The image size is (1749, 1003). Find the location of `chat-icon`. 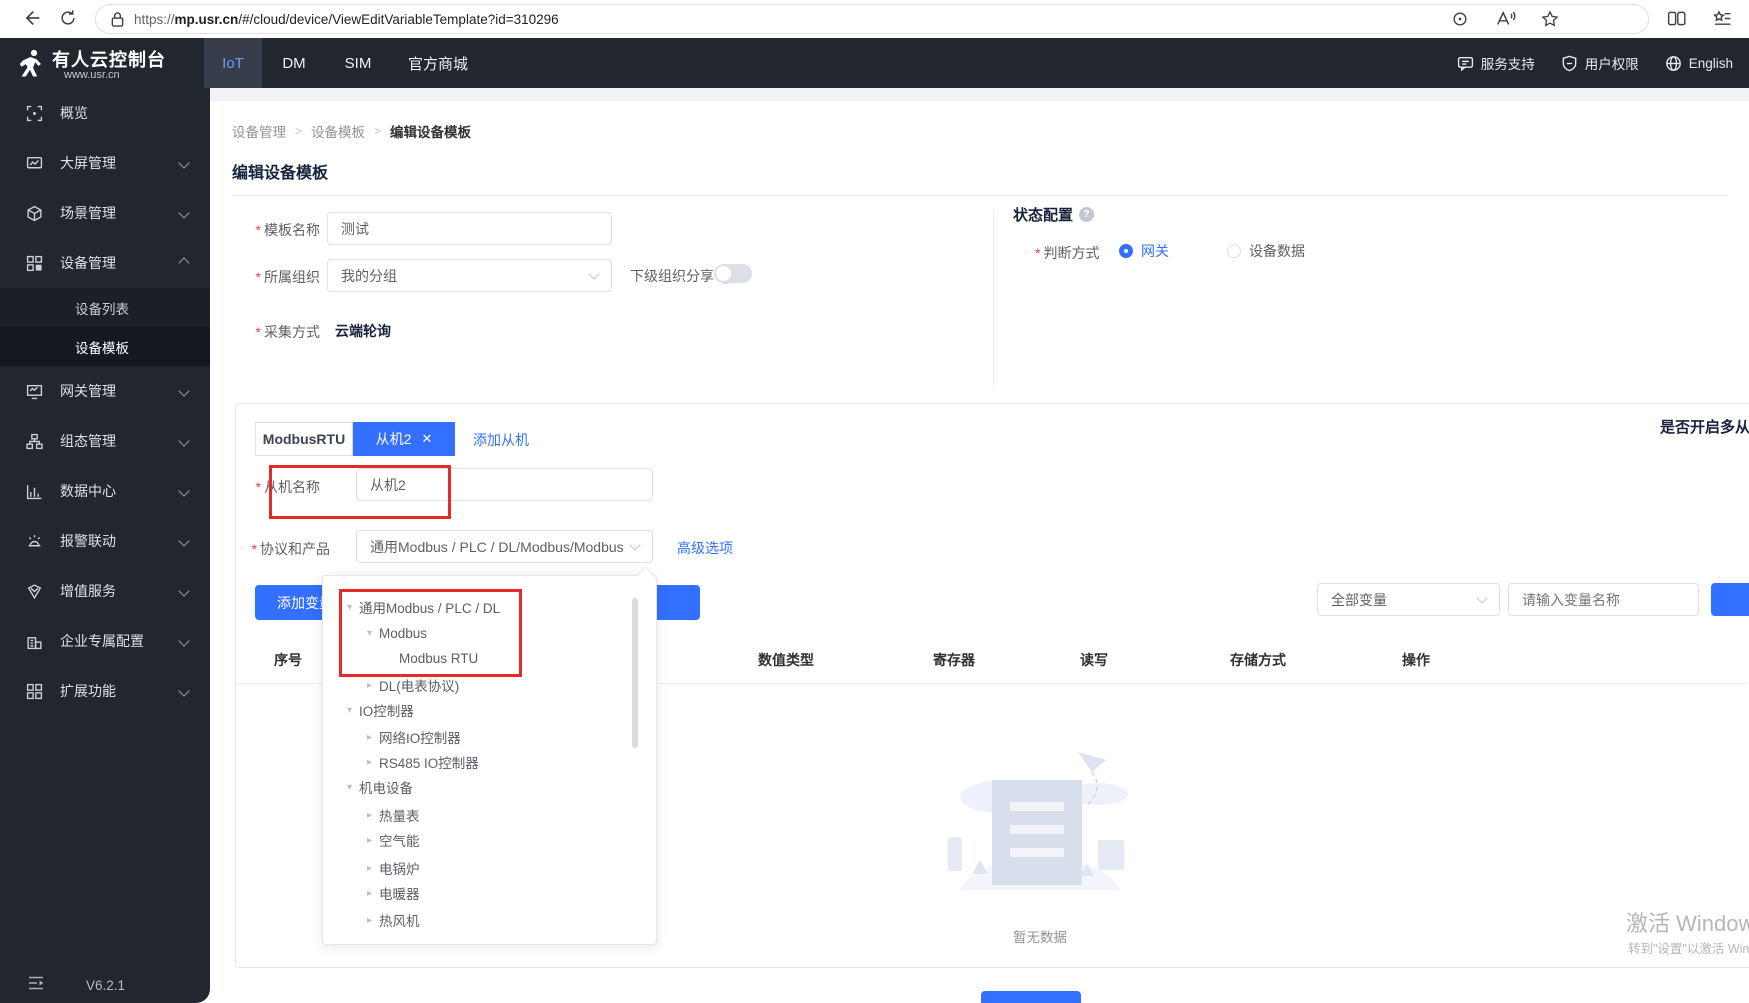

chat-icon is located at coordinates (1465, 63).